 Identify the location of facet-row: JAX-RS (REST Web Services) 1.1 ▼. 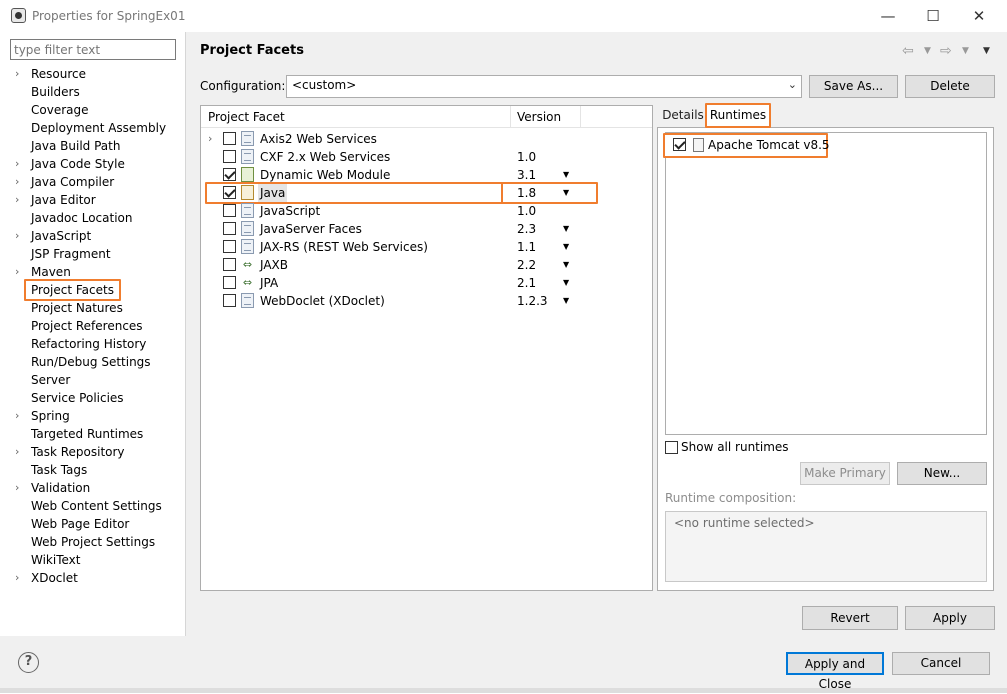
(426, 247).